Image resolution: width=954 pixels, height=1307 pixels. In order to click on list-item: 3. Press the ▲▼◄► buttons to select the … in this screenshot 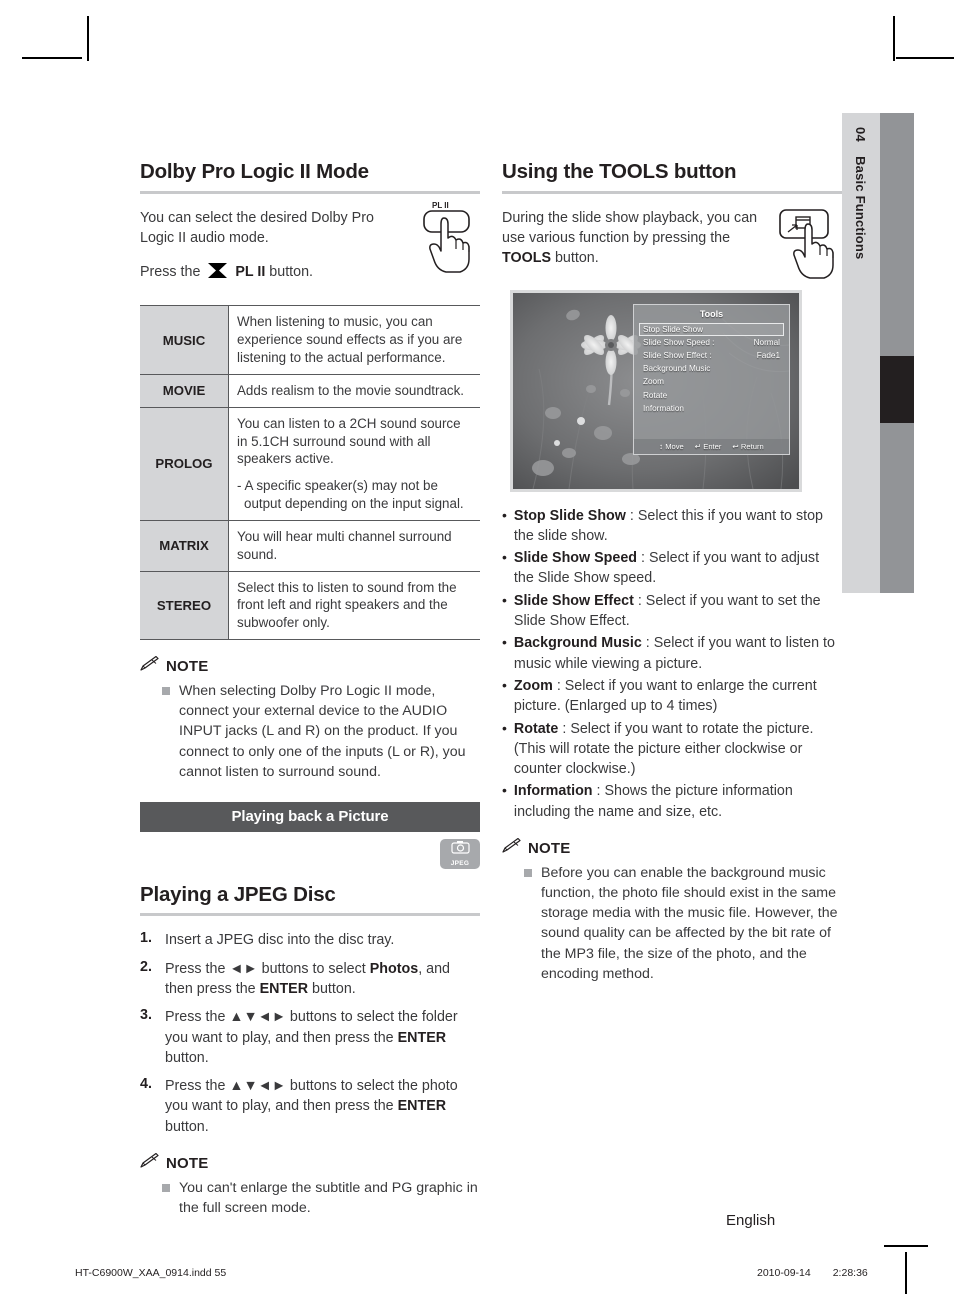, I will do `click(310, 1037)`.